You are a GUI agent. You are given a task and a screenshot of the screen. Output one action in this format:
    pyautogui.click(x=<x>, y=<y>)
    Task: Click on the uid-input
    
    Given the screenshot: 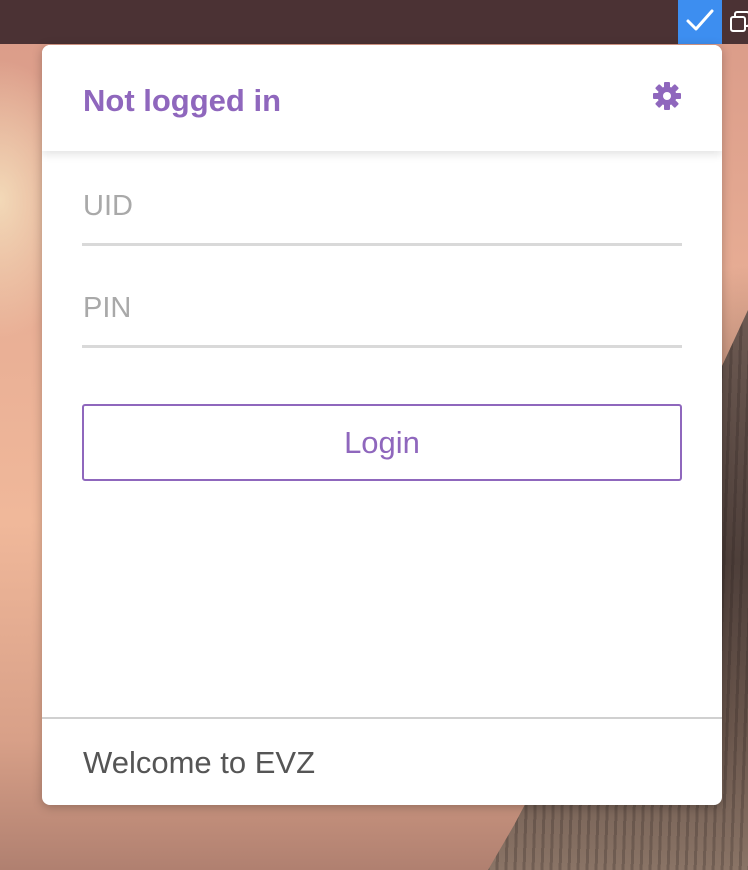 What is the action you would take?
    pyautogui.click(x=382, y=206)
    